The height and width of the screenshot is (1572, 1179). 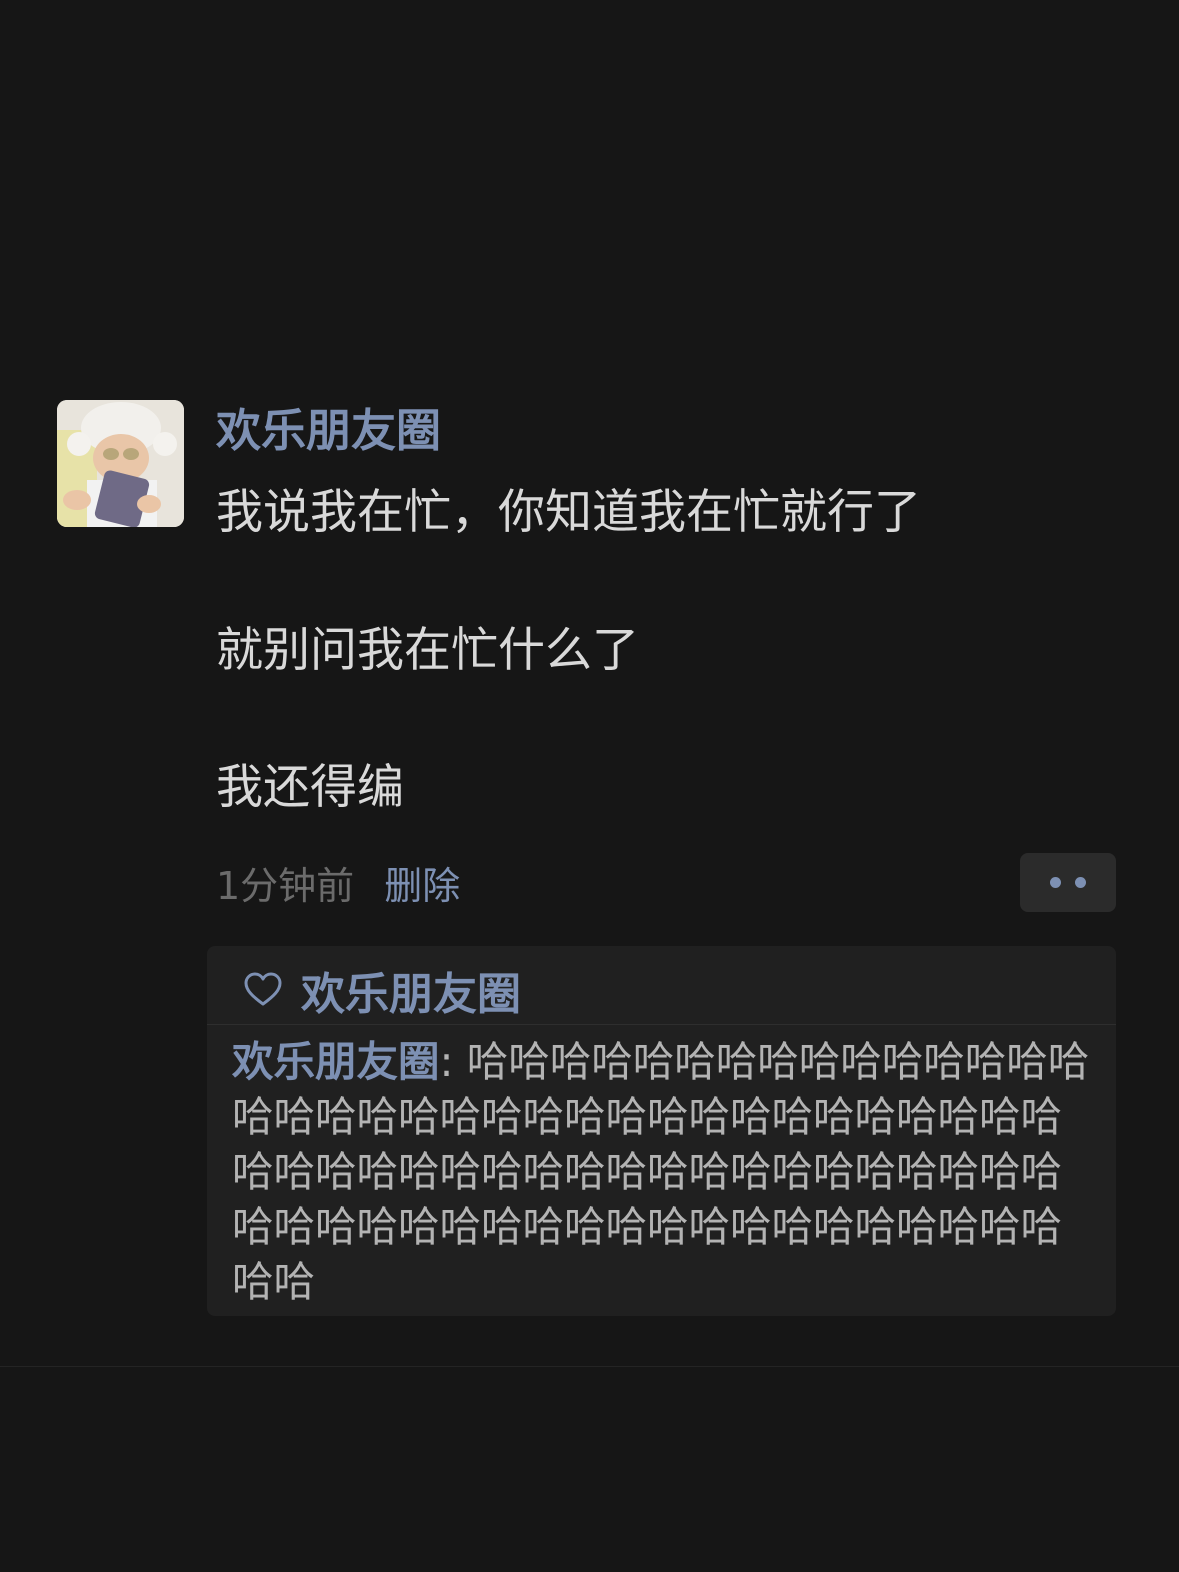 I want to click on likes-row: 欢乐朋友圈, so click(x=382, y=990).